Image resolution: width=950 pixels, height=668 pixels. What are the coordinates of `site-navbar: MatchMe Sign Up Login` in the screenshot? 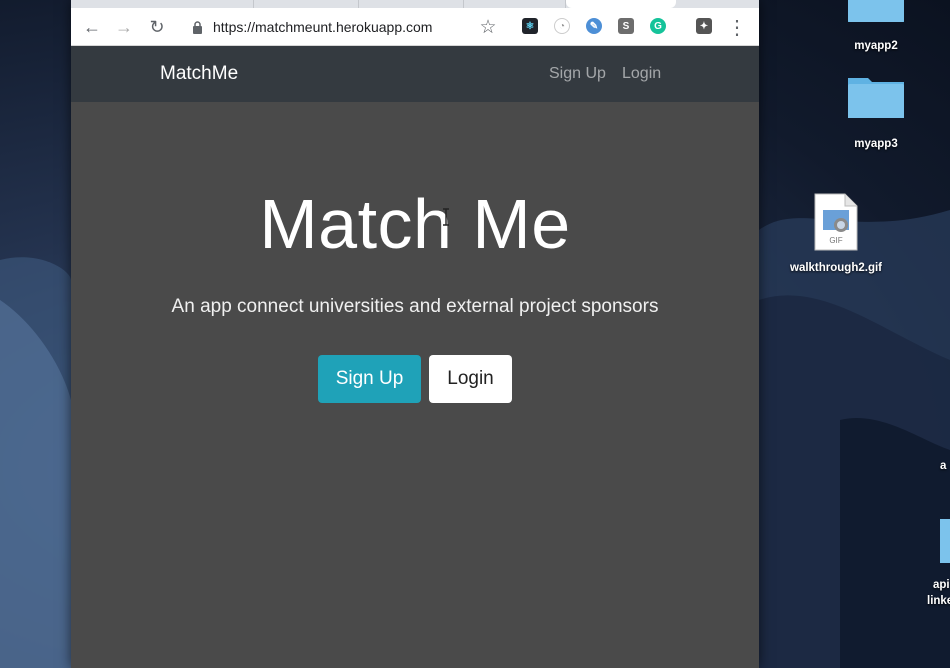 It's located at (415, 74).